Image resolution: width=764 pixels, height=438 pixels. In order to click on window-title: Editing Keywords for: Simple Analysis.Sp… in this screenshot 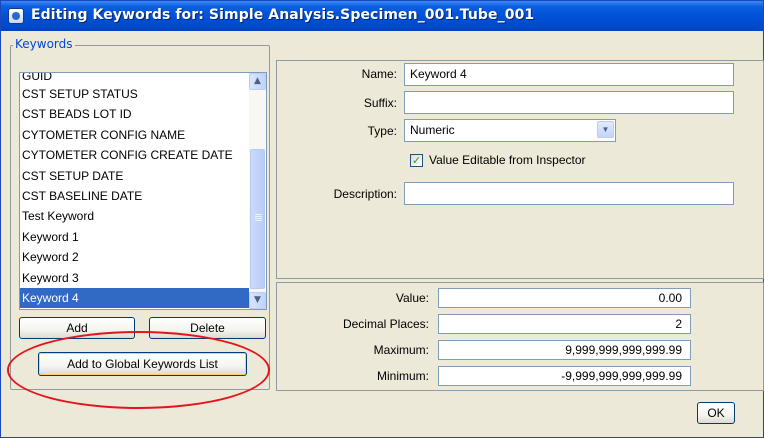, I will do `click(283, 15)`.